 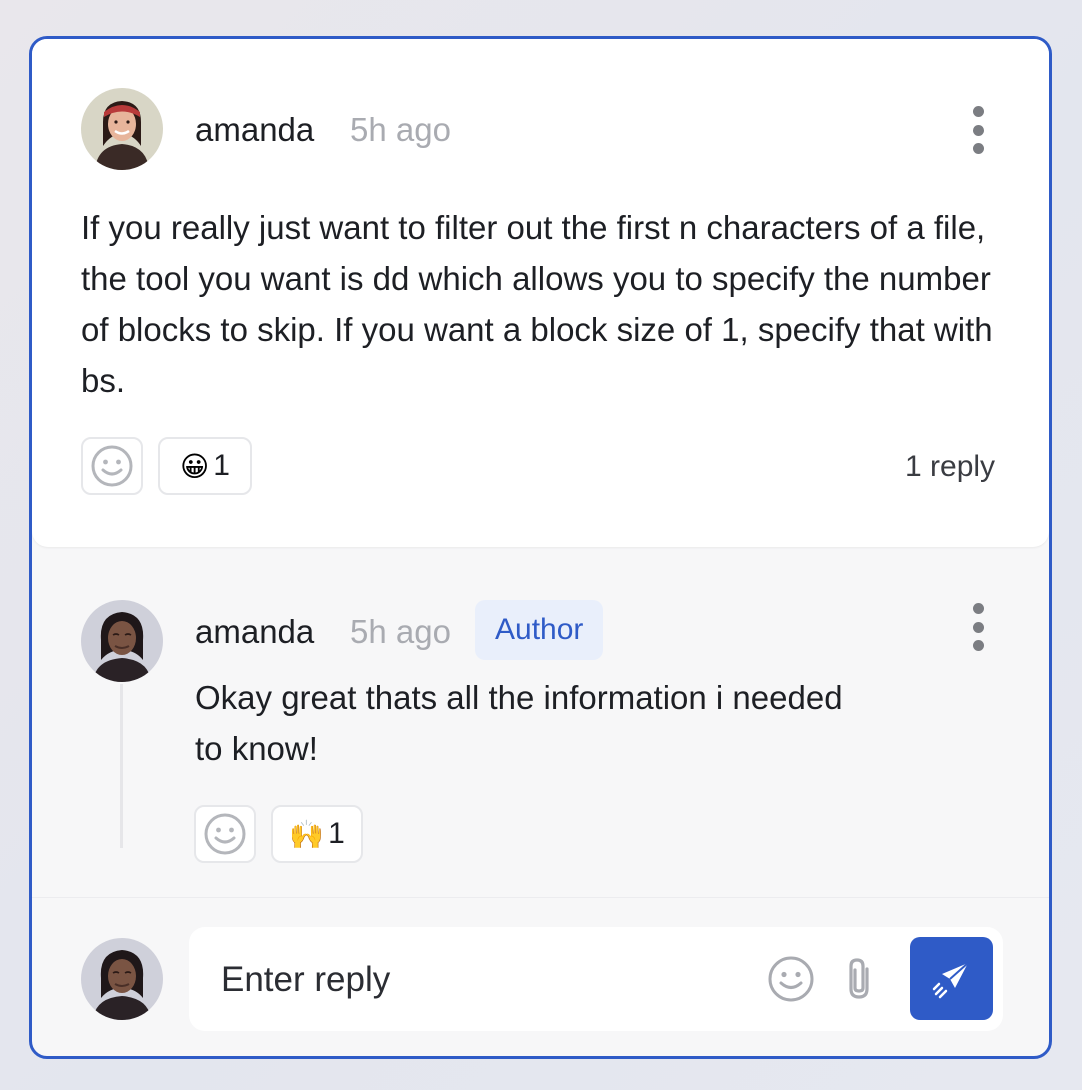 I want to click on composer-avatar, so click(x=122, y=979).